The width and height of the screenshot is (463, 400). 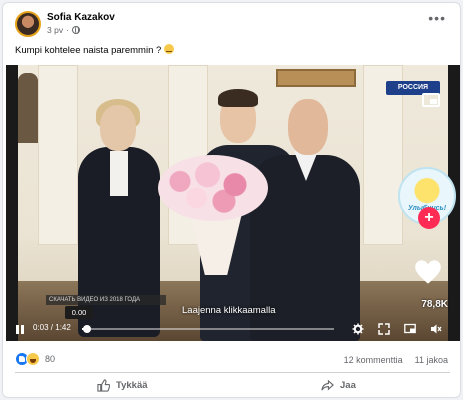 I want to click on video-like-count: 78,8K, so click(x=434, y=304).